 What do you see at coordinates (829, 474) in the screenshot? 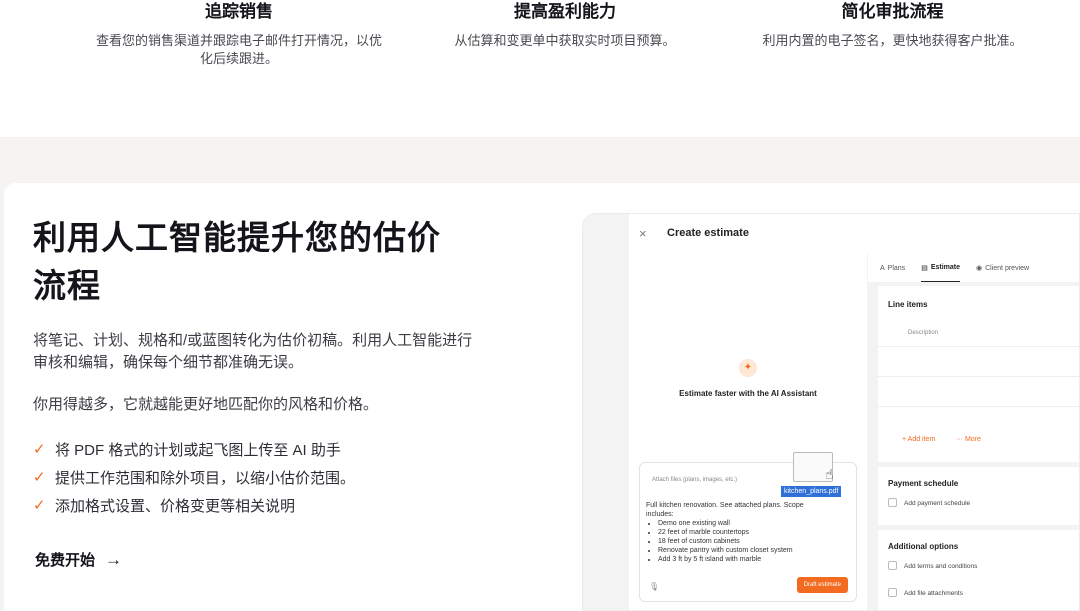
I see `cursor-icon: ☝` at bounding box center [829, 474].